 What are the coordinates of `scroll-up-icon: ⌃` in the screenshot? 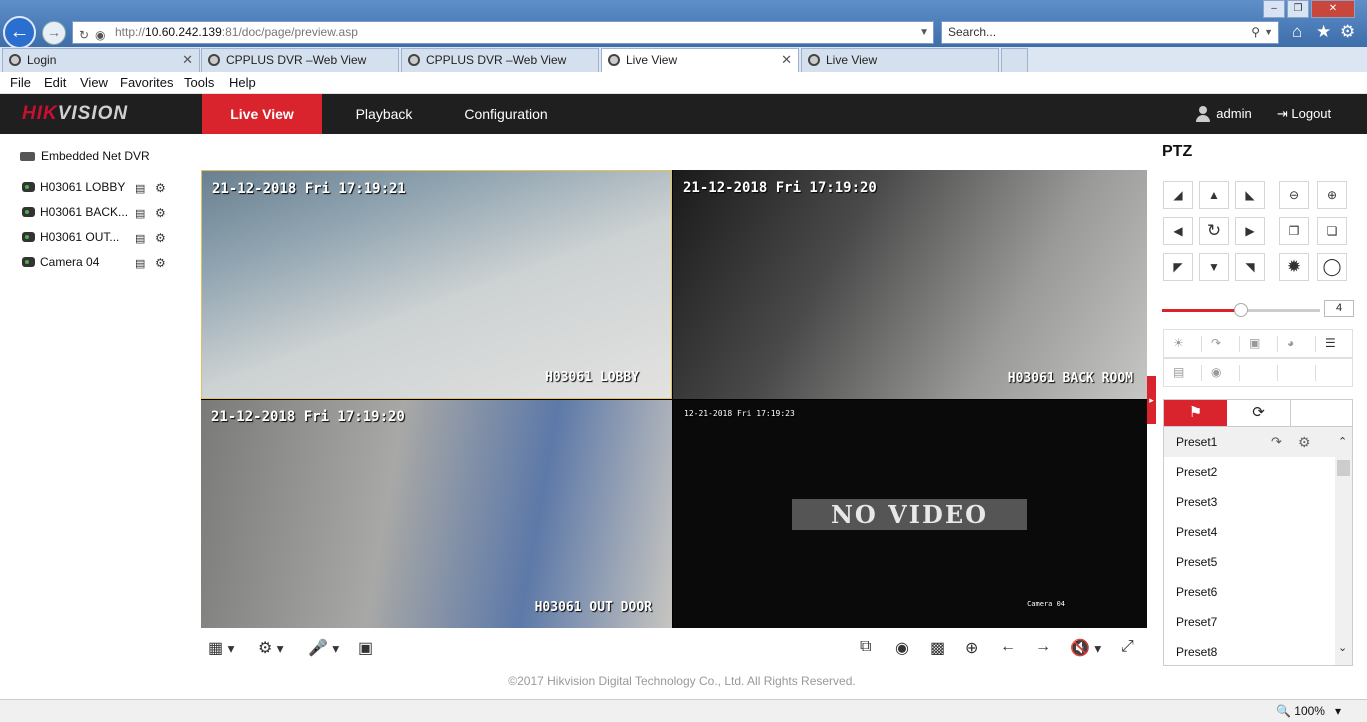 It's located at (1342, 441).